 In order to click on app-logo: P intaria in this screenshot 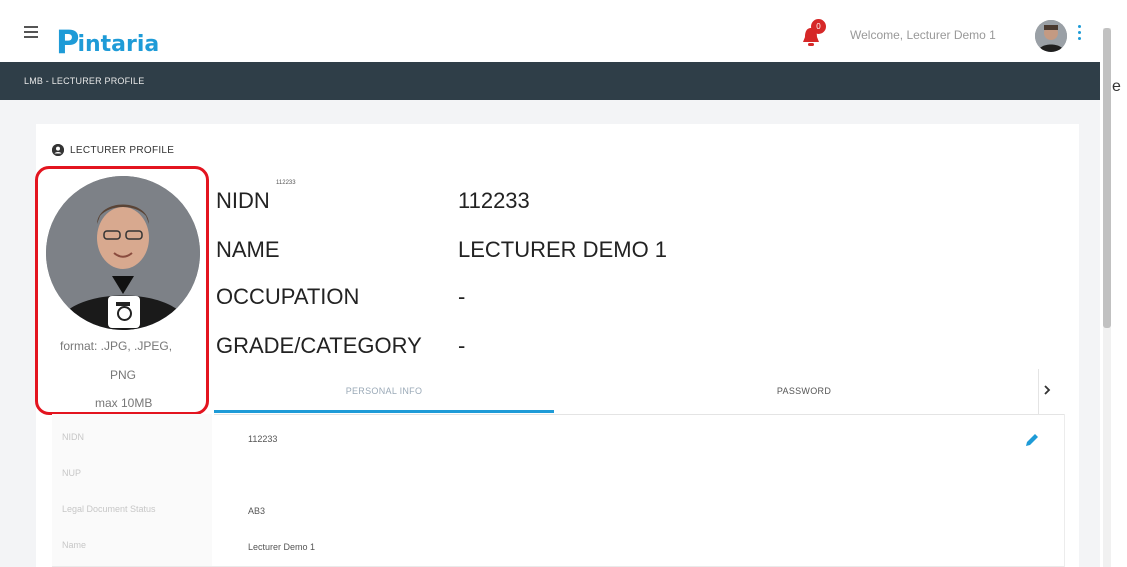, I will do `click(107, 38)`.